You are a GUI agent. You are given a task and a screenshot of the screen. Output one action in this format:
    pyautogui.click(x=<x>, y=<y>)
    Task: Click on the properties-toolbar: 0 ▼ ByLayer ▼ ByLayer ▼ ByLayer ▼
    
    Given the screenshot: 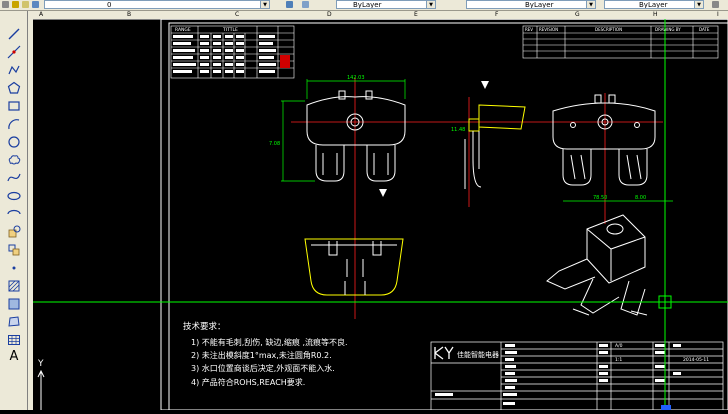 What is the action you would take?
    pyautogui.click(x=364, y=5)
    